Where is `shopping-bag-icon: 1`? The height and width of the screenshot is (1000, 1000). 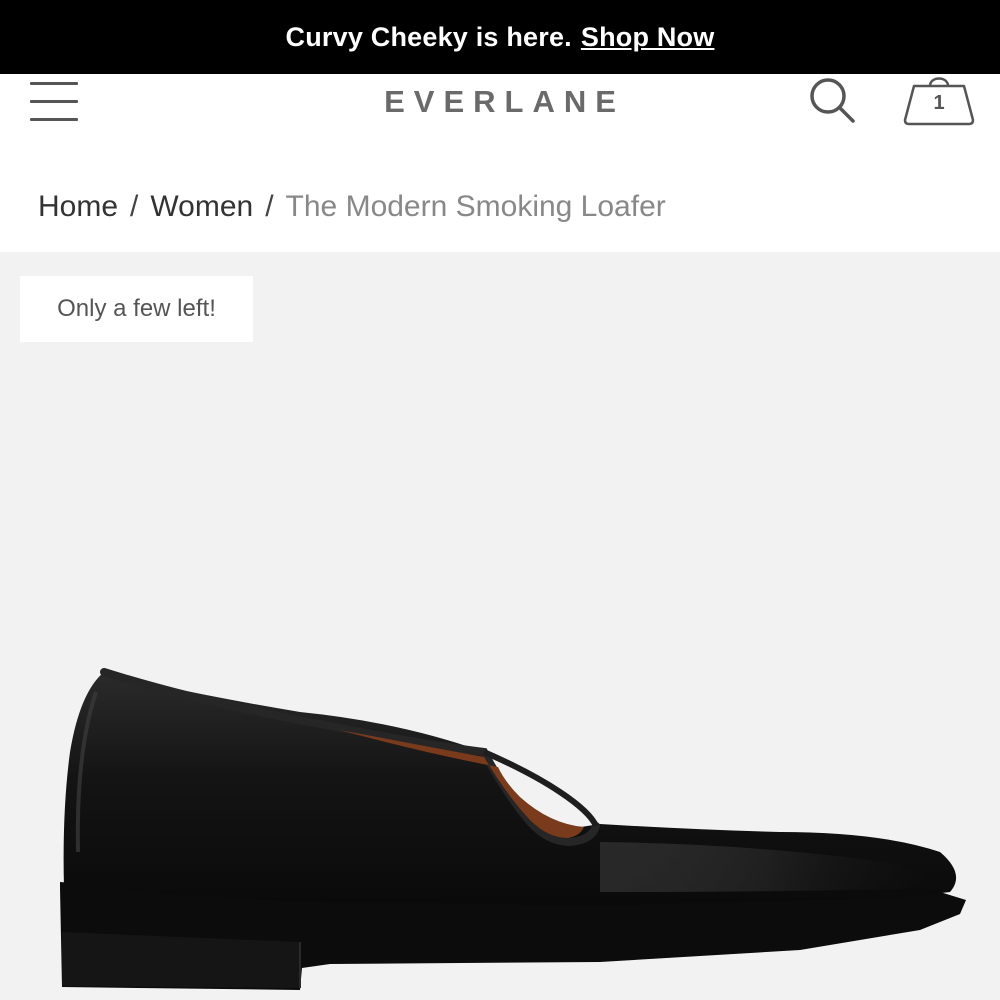 shopping-bag-icon: 1 is located at coordinates (939, 101).